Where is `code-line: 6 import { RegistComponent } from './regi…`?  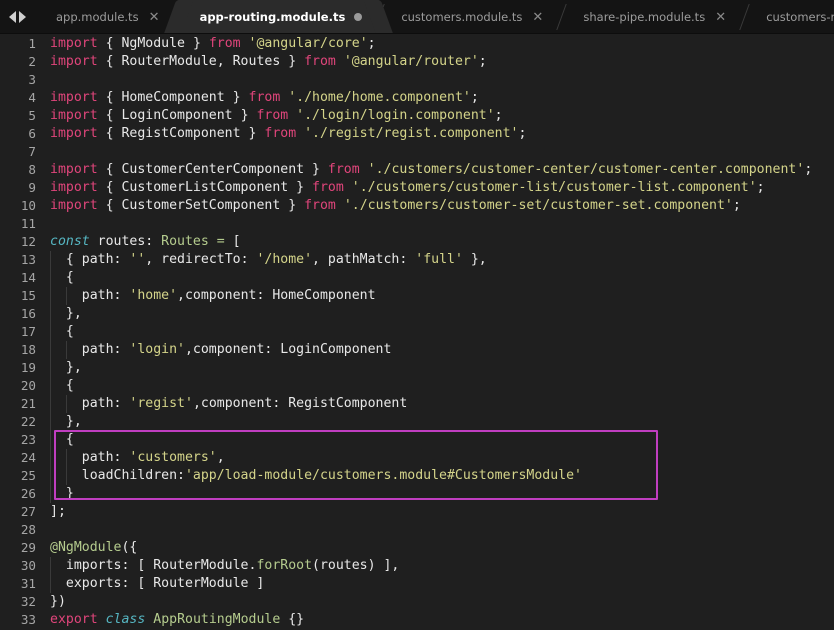 code-line: 6 import { RegistComponent } from './regi… is located at coordinates (417, 134).